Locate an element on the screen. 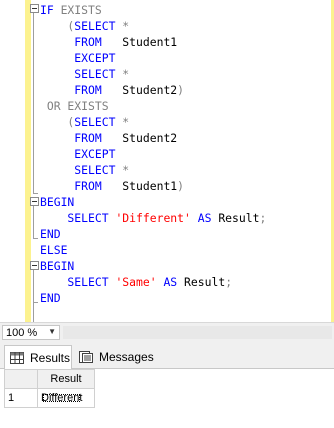  code-line: SELECT 'Different' AS Result; is located at coordinates (185, 218).